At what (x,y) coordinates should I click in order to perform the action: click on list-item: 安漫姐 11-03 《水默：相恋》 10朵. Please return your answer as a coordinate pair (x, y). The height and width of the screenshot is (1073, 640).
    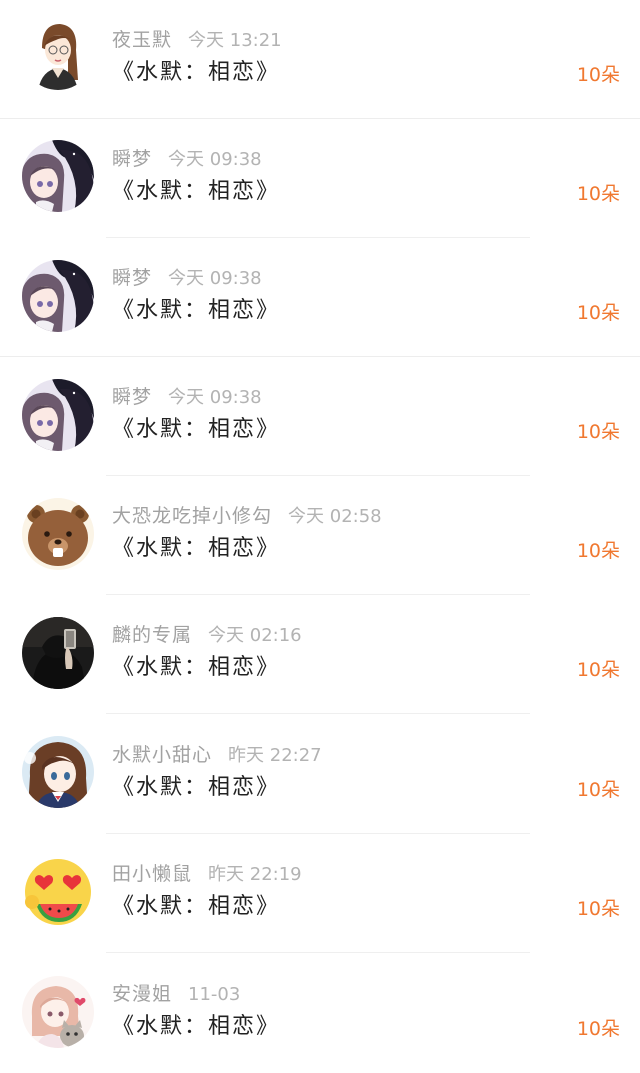
    Looking at the image, I should click on (320, 1013).